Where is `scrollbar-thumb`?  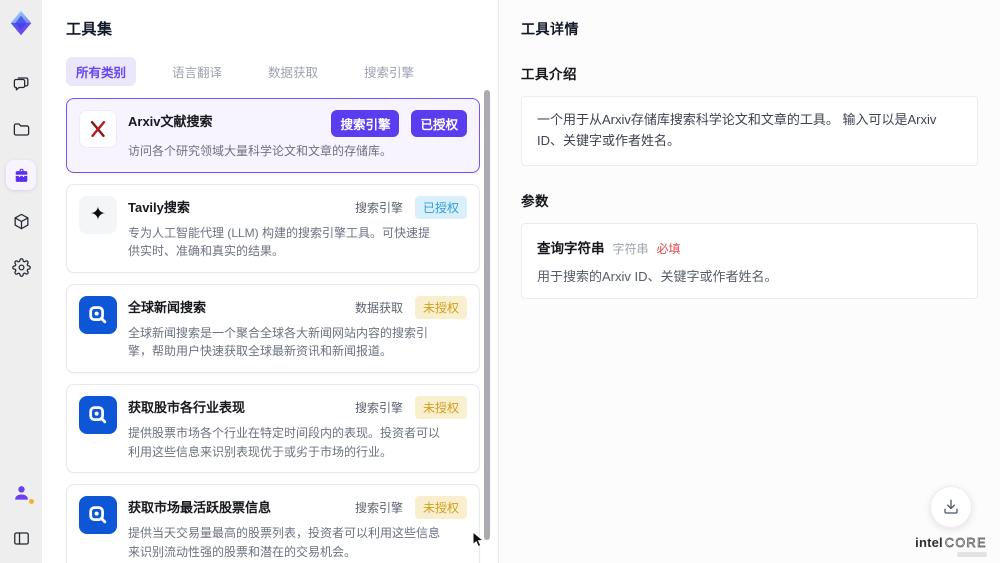 scrollbar-thumb is located at coordinates (487, 315).